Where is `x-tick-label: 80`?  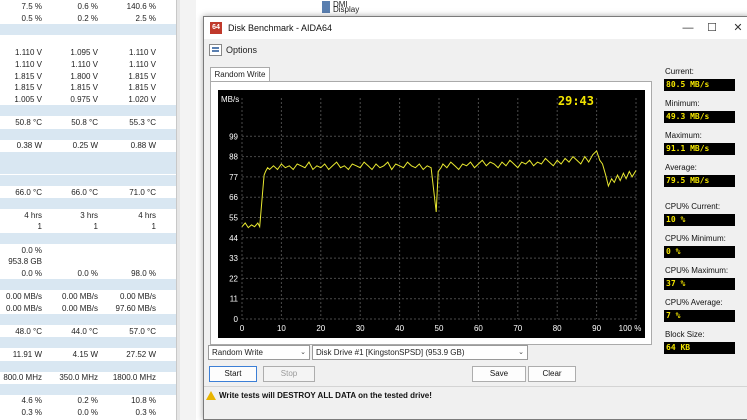 x-tick-label: 80 is located at coordinates (557, 328).